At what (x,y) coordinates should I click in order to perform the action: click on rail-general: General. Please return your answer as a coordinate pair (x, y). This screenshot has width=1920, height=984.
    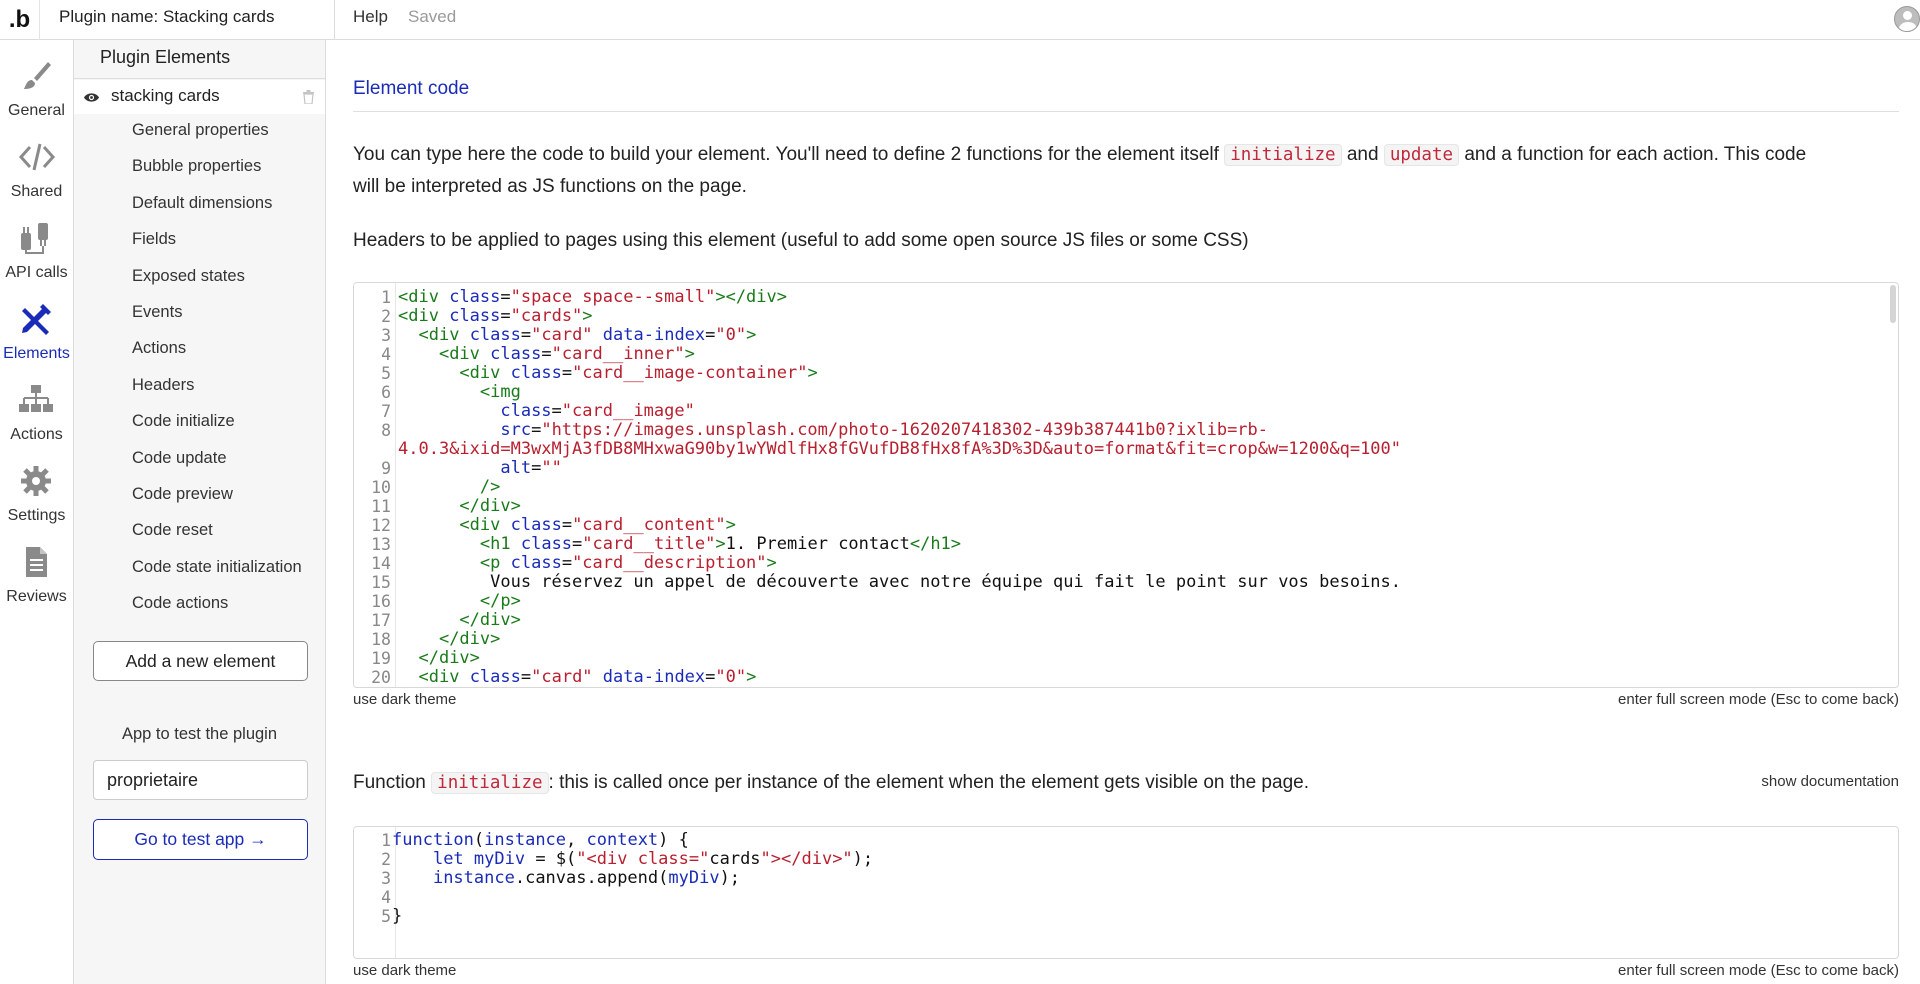
    Looking at the image, I should click on (36, 88).